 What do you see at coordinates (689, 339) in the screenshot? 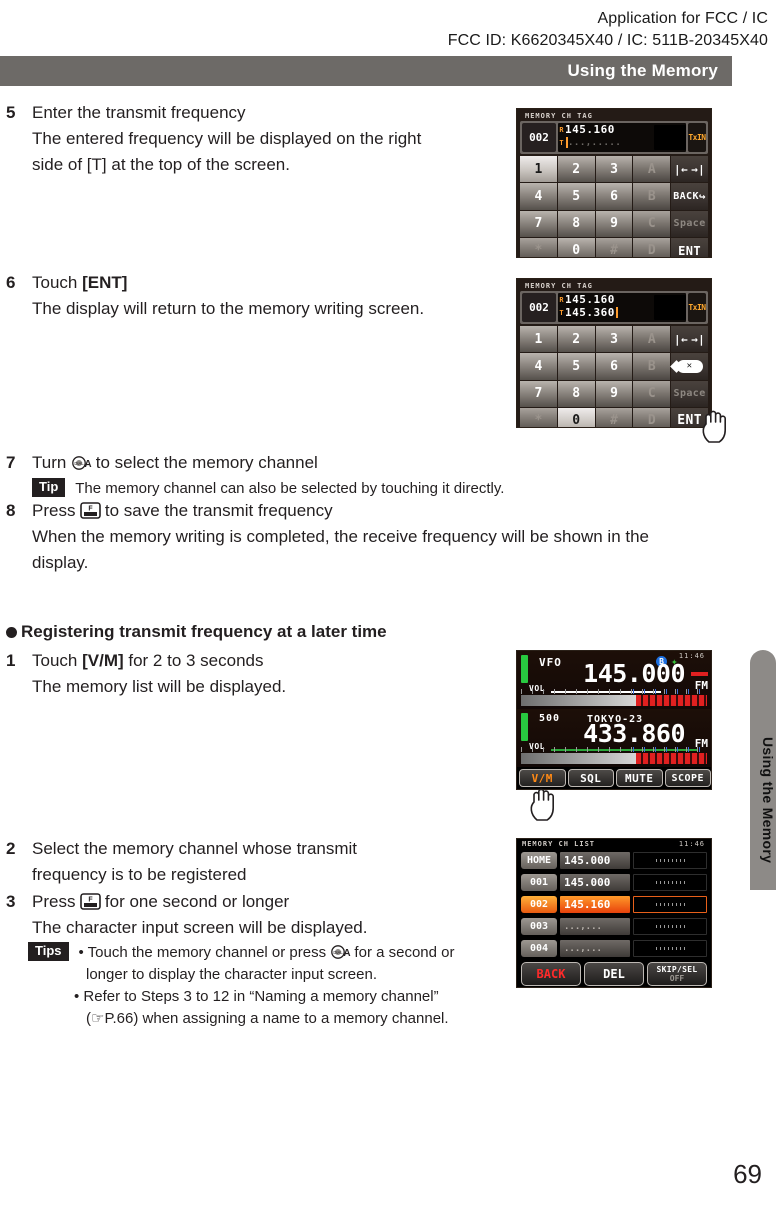
I see `keypad-2-cursor-arrows: |← →|` at bounding box center [689, 339].